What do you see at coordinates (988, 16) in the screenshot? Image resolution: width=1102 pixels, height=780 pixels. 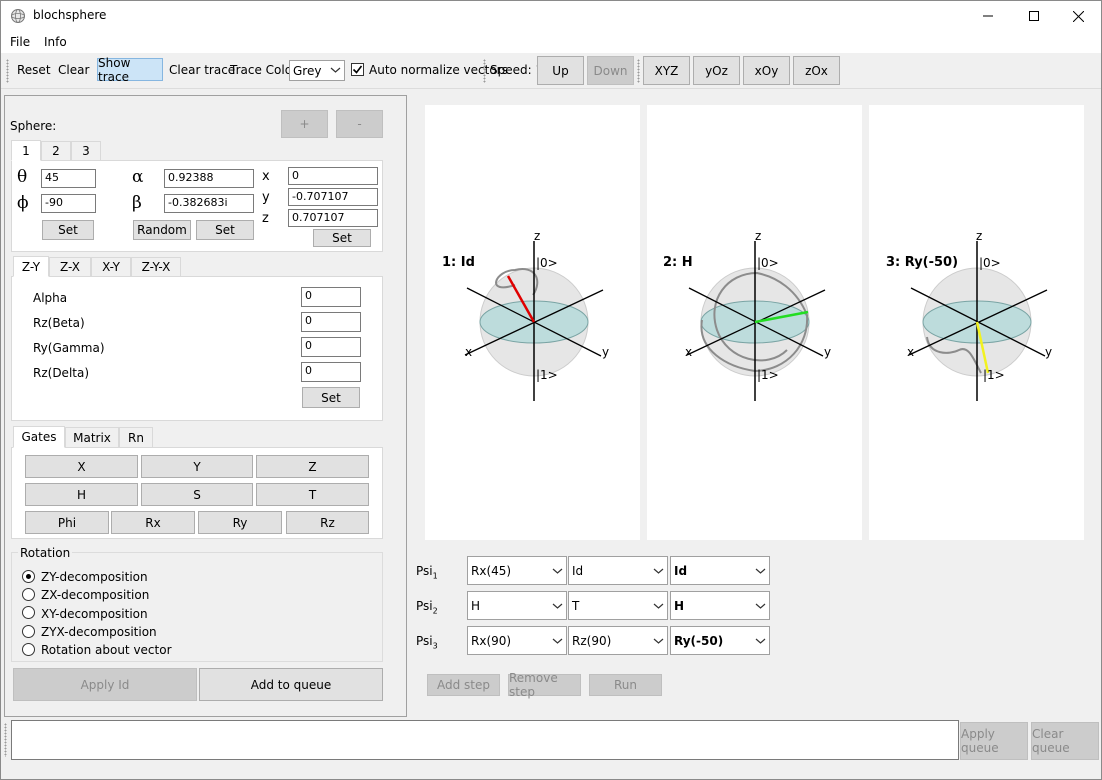 I see `minimize-button` at bounding box center [988, 16].